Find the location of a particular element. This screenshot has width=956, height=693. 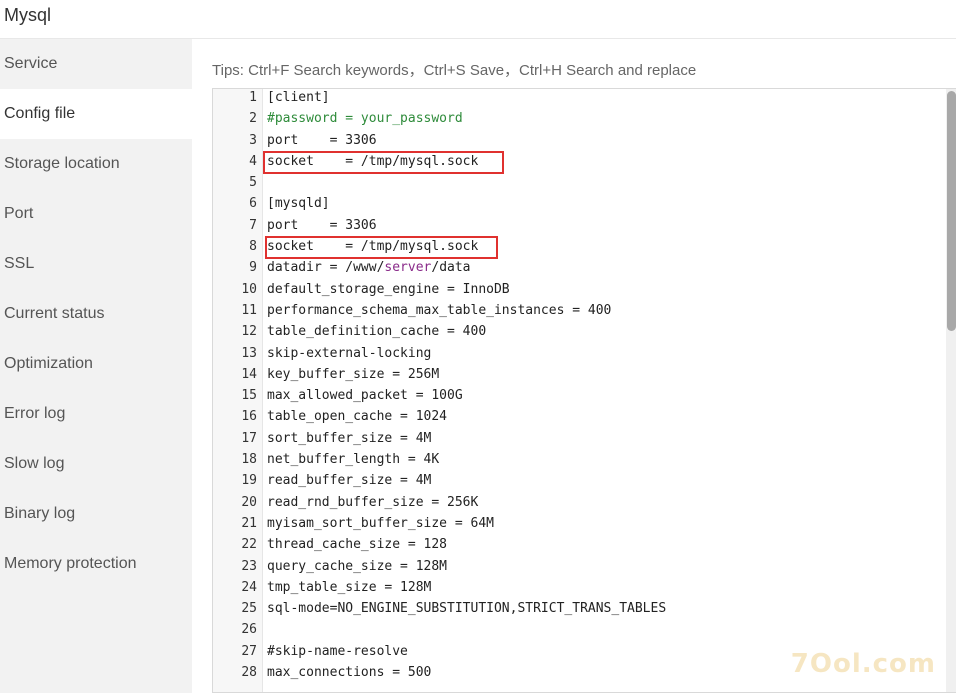

sidebar-item-binary-log: Binary log is located at coordinates (96, 514).